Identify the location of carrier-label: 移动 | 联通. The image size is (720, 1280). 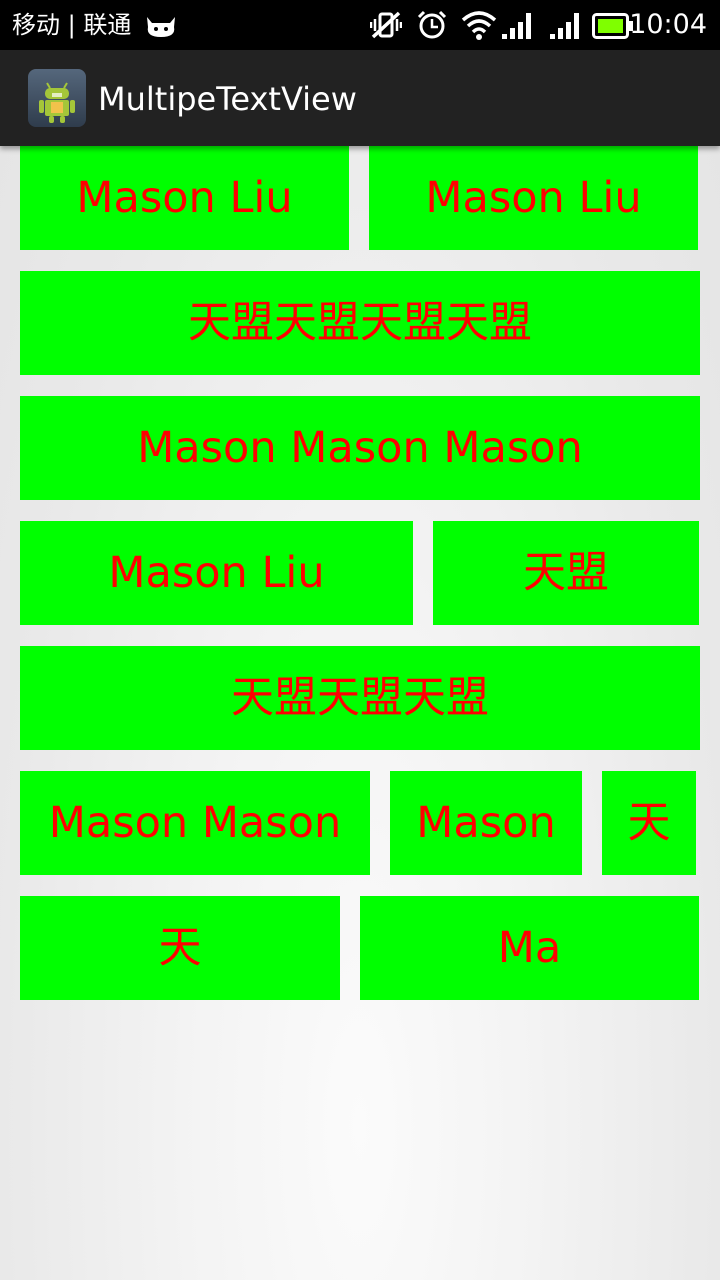
(72, 25).